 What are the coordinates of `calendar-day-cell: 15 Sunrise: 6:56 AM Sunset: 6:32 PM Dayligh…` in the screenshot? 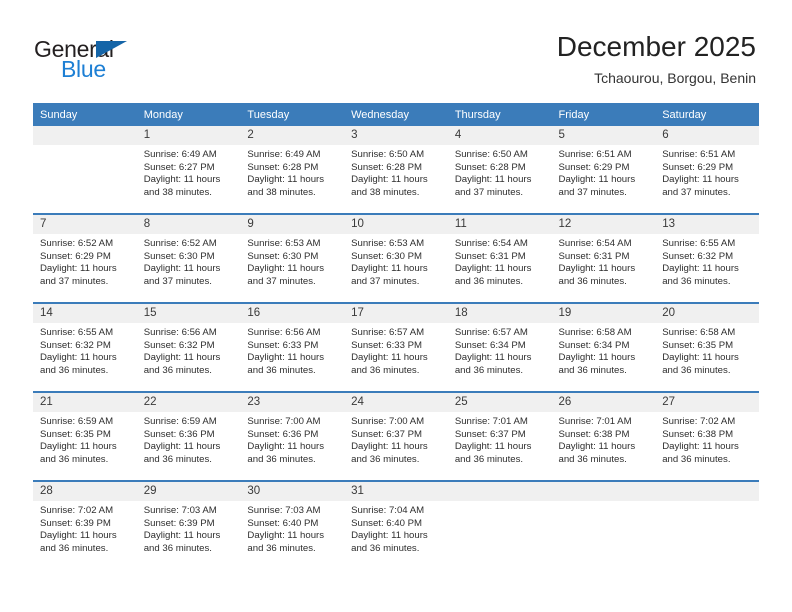 It's located at (188, 347).